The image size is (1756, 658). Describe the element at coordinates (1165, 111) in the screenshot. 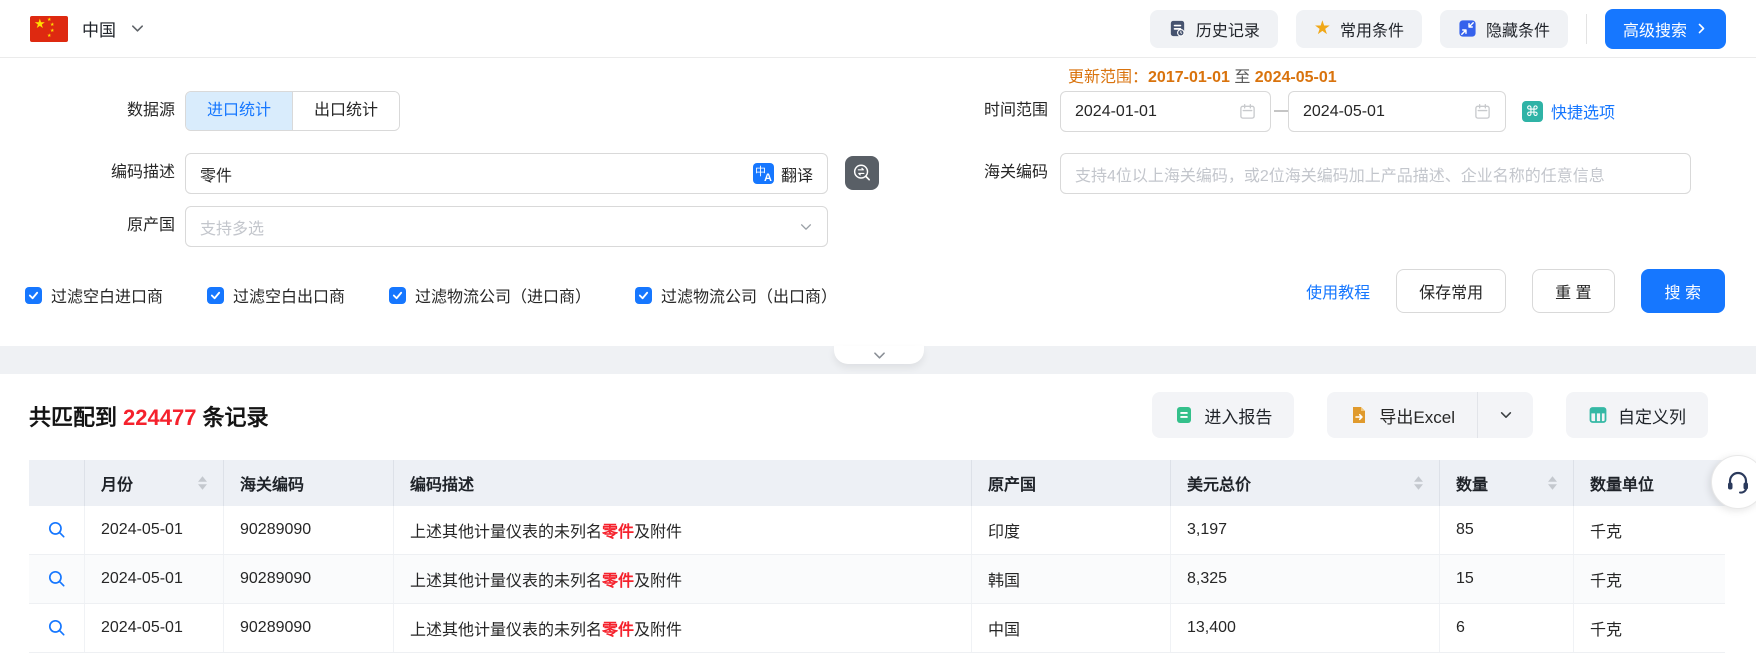

I see `start-date-input: 2024-01-01` at that location.